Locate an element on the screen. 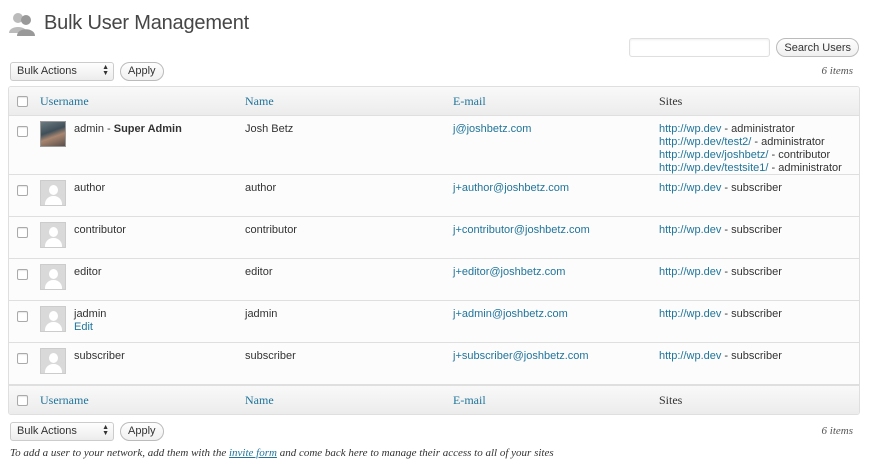 The image size is (869, 474). search-input is located at coordinates (700, 47).